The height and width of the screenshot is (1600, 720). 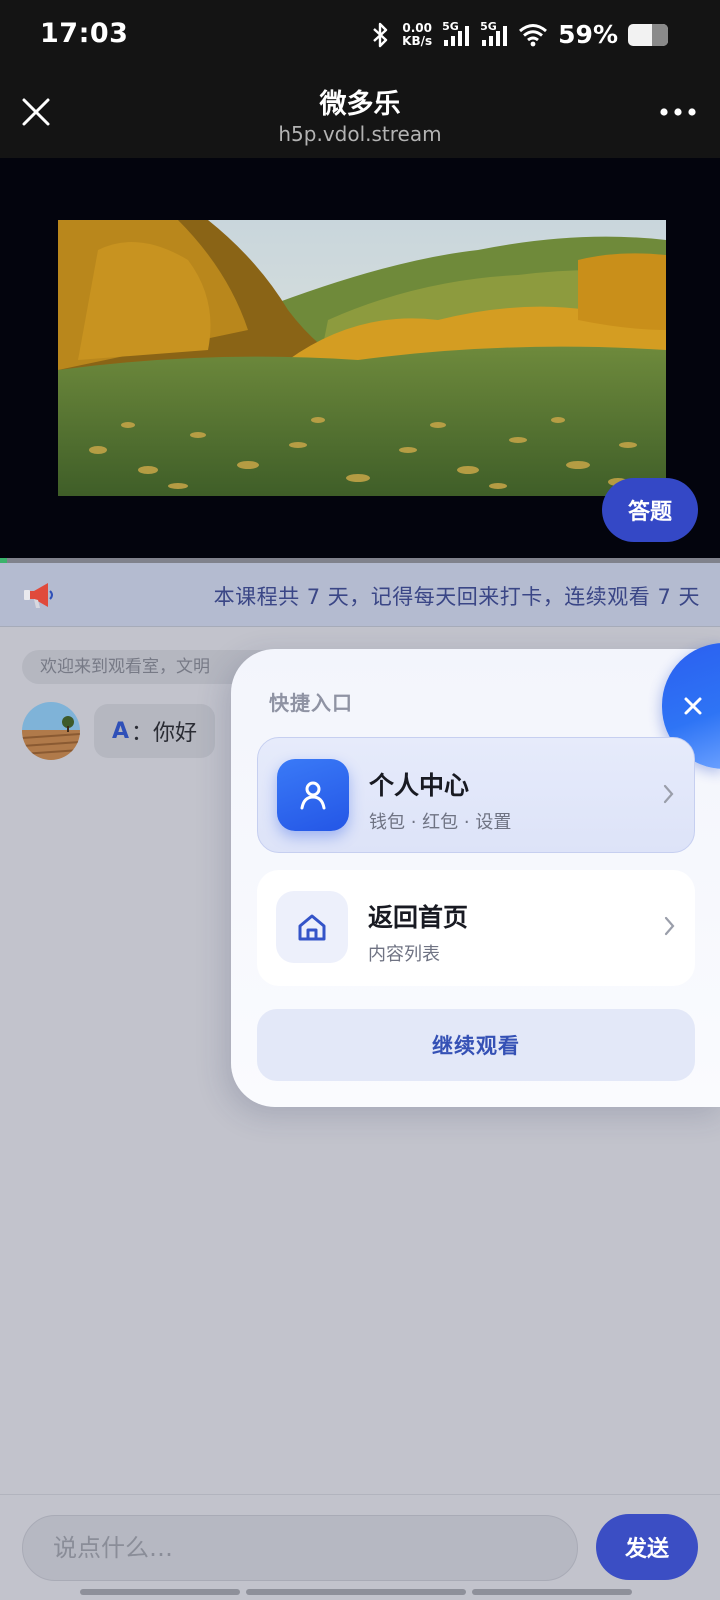 What do you see at coordinates (418, 917) in the screenshot?
I see `card-title: 返回首页` at bounding box center [418, 917].